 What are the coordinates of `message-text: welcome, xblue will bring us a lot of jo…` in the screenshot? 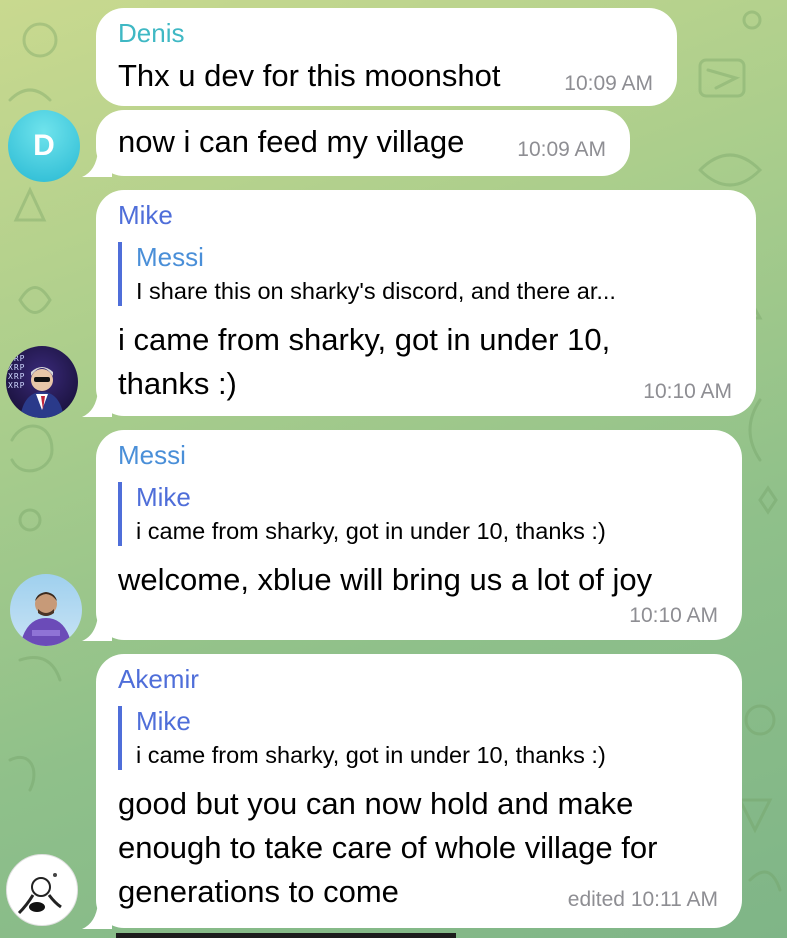 It's located at (385, 579).